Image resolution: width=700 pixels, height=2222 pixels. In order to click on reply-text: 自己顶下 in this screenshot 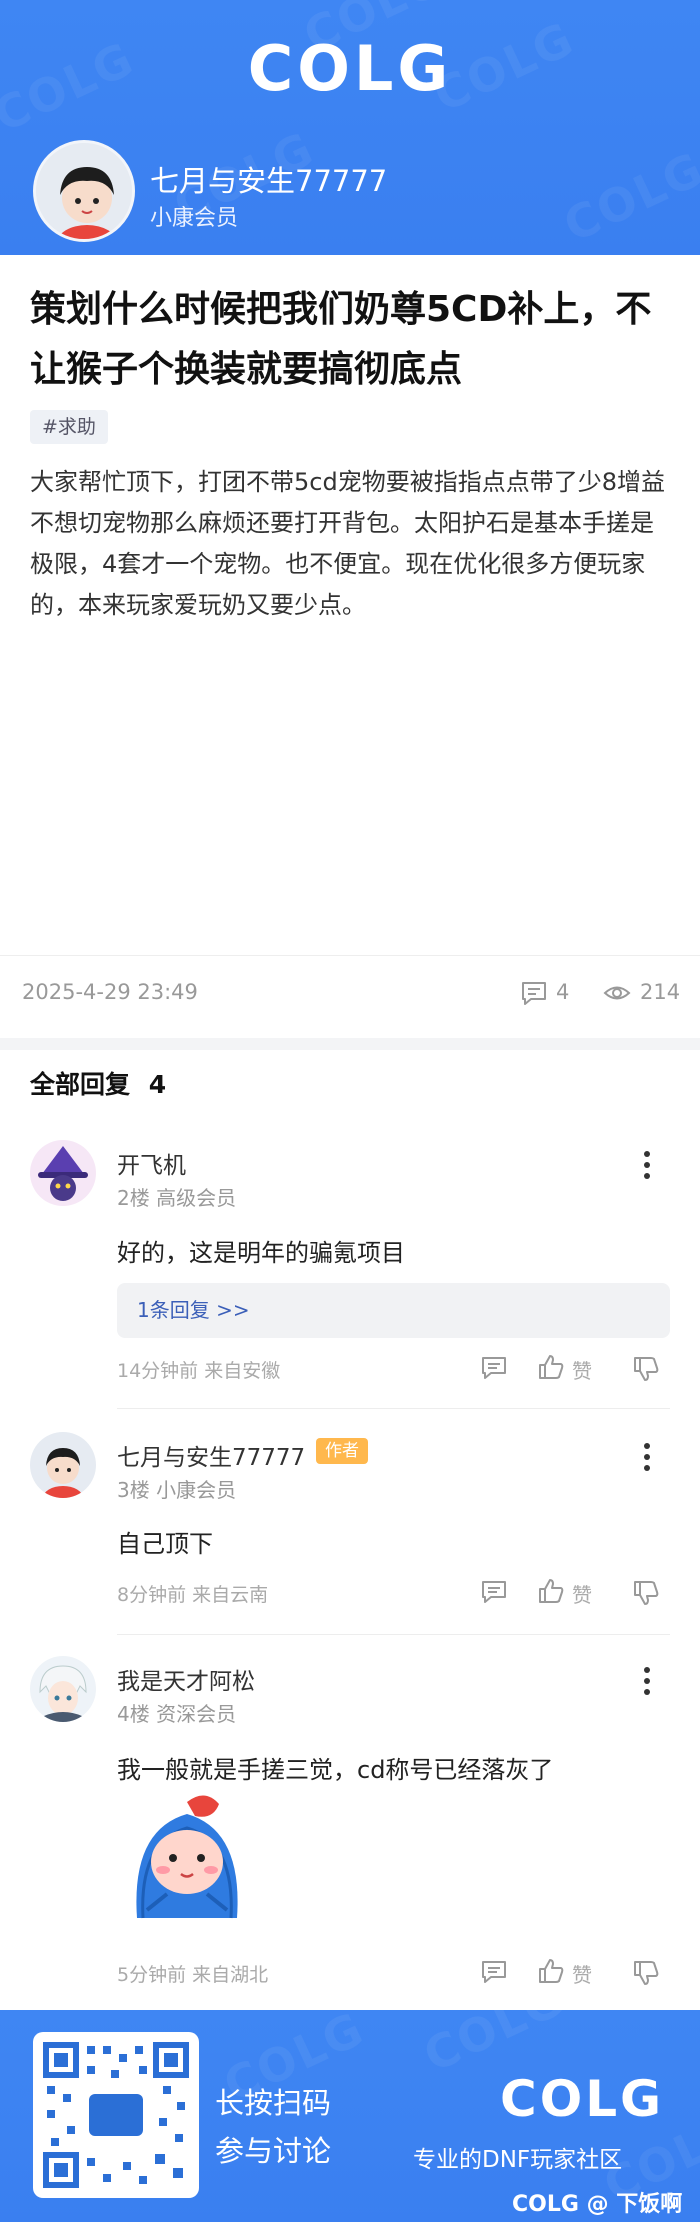, I will do `click(165, 1544)`.